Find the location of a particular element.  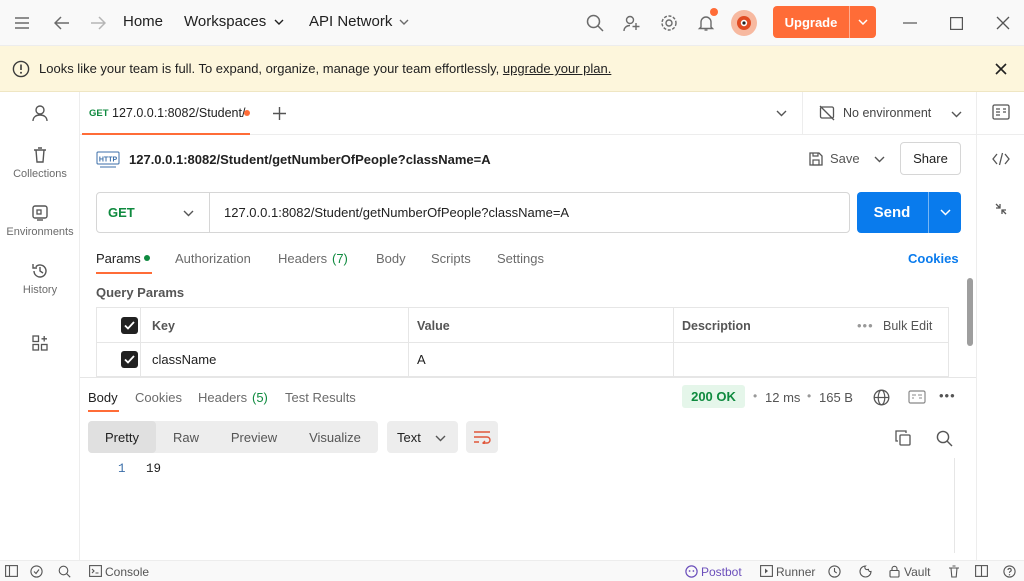

save-label: Save is located at coordinates (845, 158).